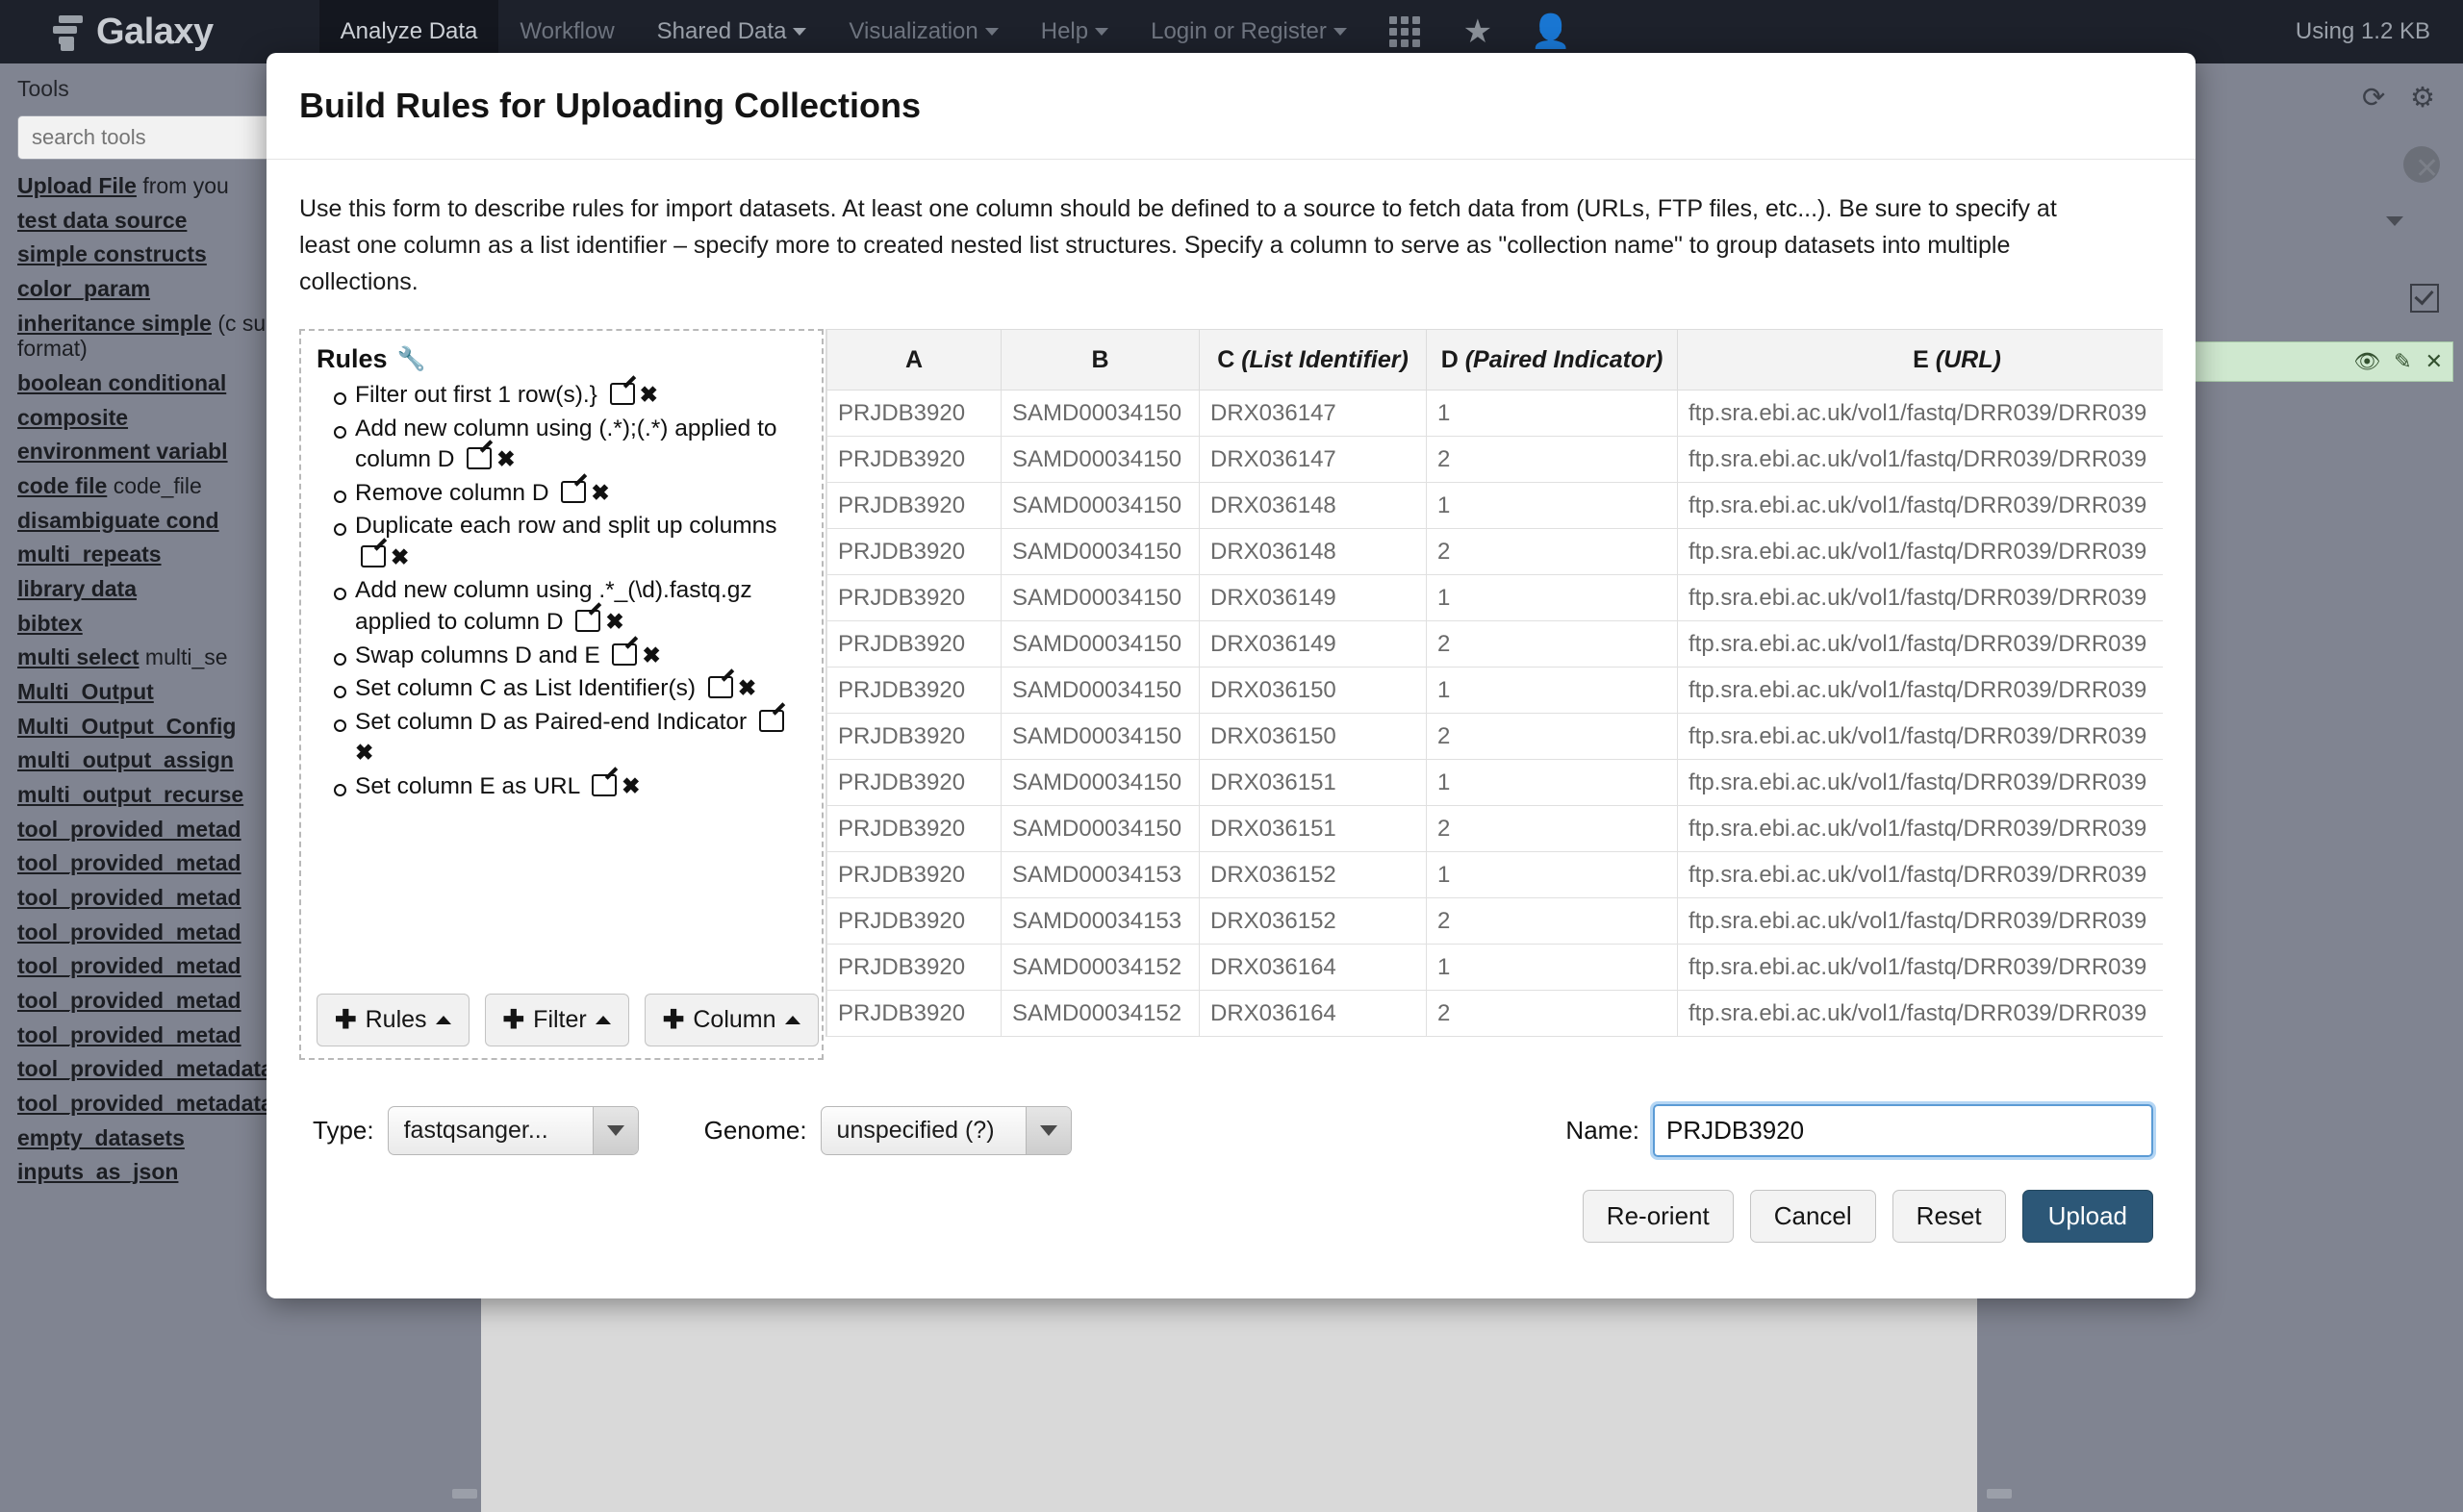 This screenshot has width=2463, height=1512. Describe the element at coordinates (115, 324) in the screenshot. I see `tool-link: inheritance simple` at that location.